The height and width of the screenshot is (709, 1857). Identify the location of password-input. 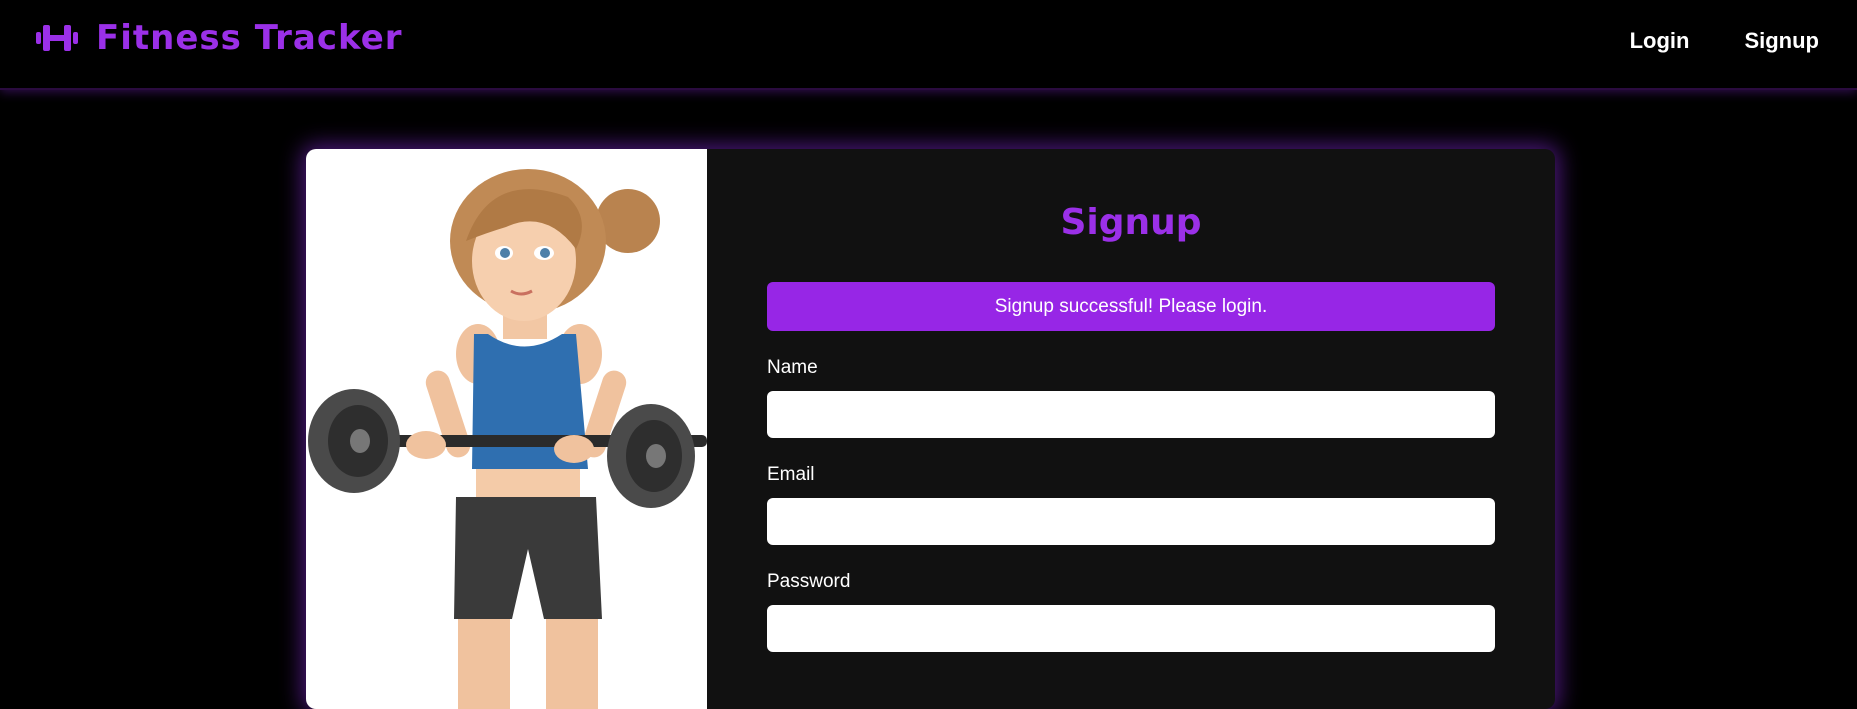
(1131, 628).